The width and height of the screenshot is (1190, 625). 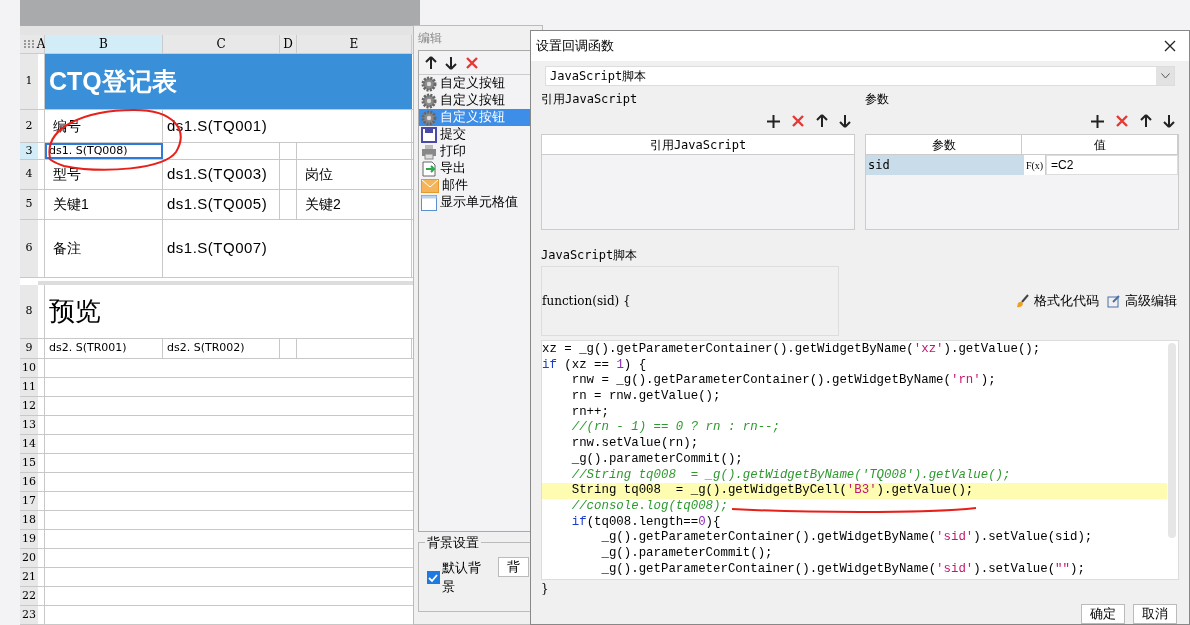 I want to click on chevron-down-icon, so click(x=1165, y=76).